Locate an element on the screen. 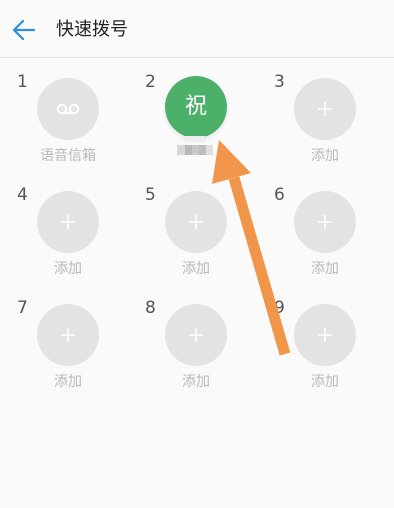 The width and height of the screenshot is (394, 508). voicemail-icon is located at coordinates (68, 109).